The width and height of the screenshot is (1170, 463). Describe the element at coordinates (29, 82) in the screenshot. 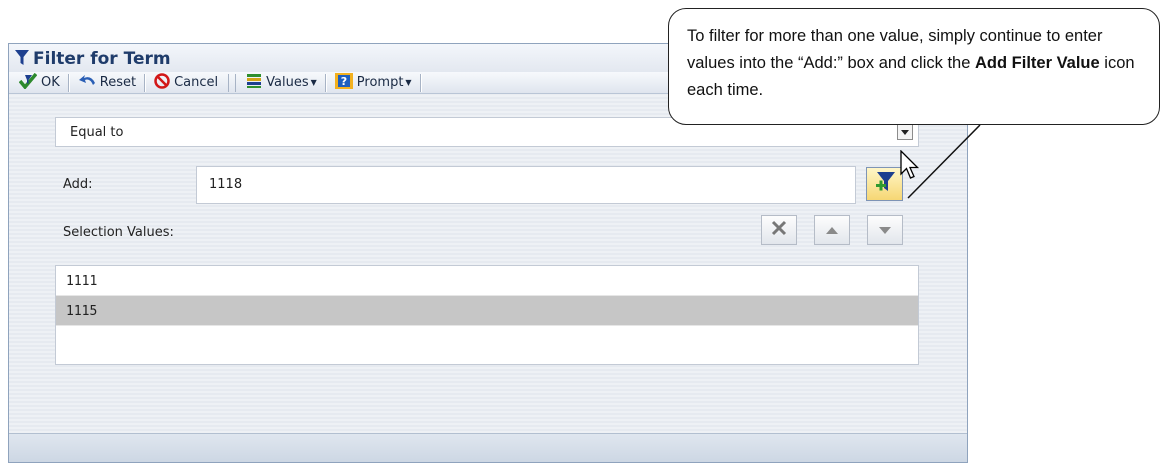

I see `checkmark-icon` at that location.